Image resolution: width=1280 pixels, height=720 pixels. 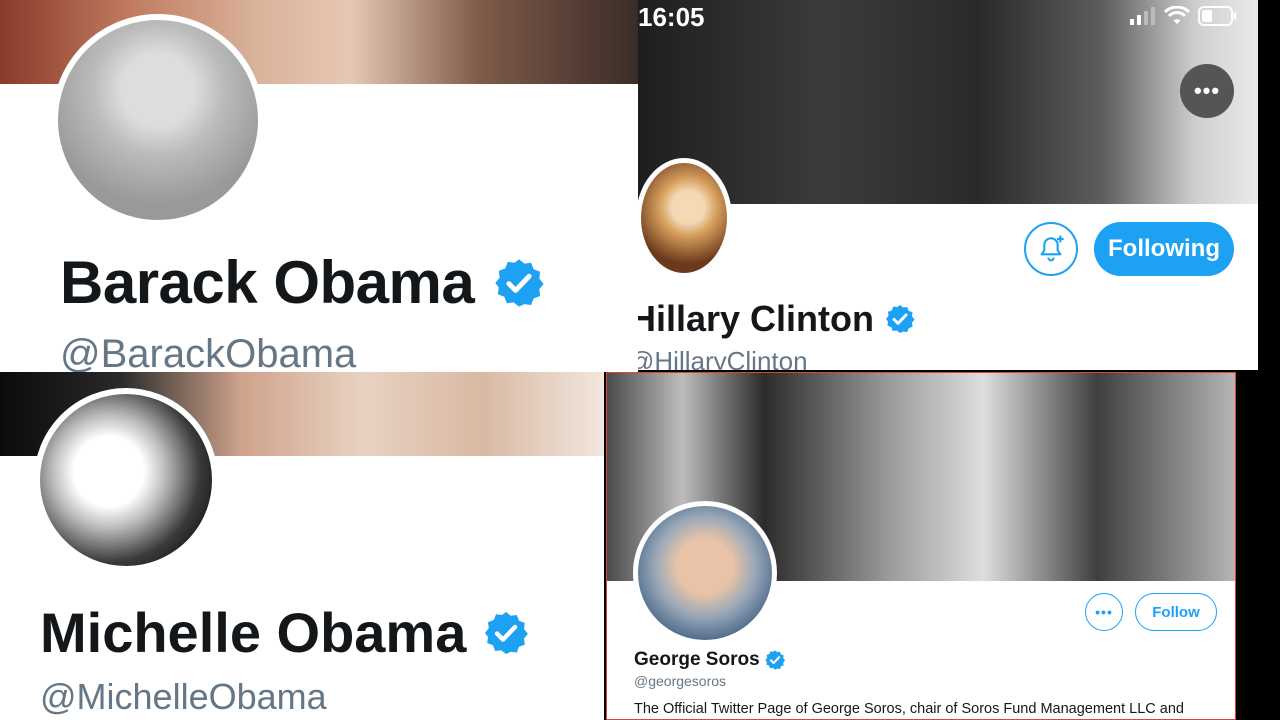 What do you see at coordinates (1217, 16) in the screenshot?
I see `battery-icon` at bounding box center [1217, 16].